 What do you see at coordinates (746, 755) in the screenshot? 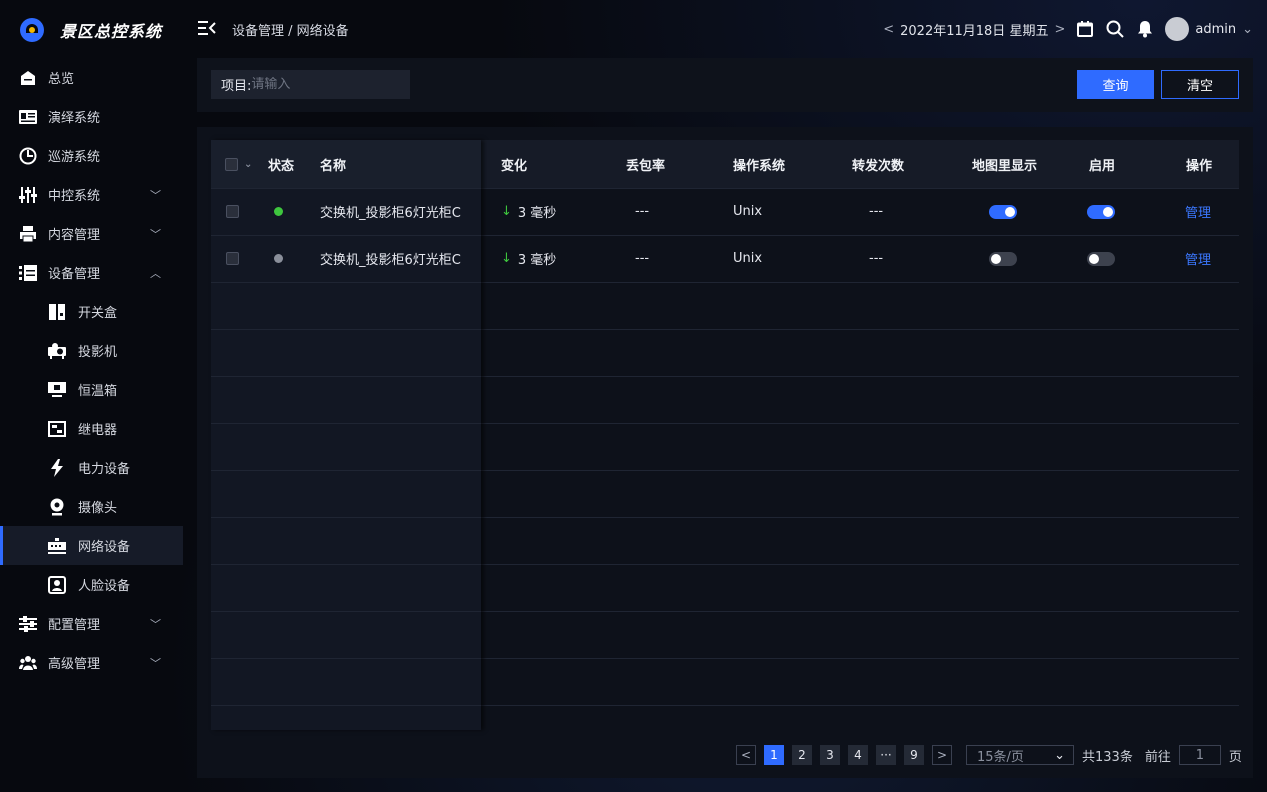
I see `prev-page-icon: <` at bounding box center [746, 755].